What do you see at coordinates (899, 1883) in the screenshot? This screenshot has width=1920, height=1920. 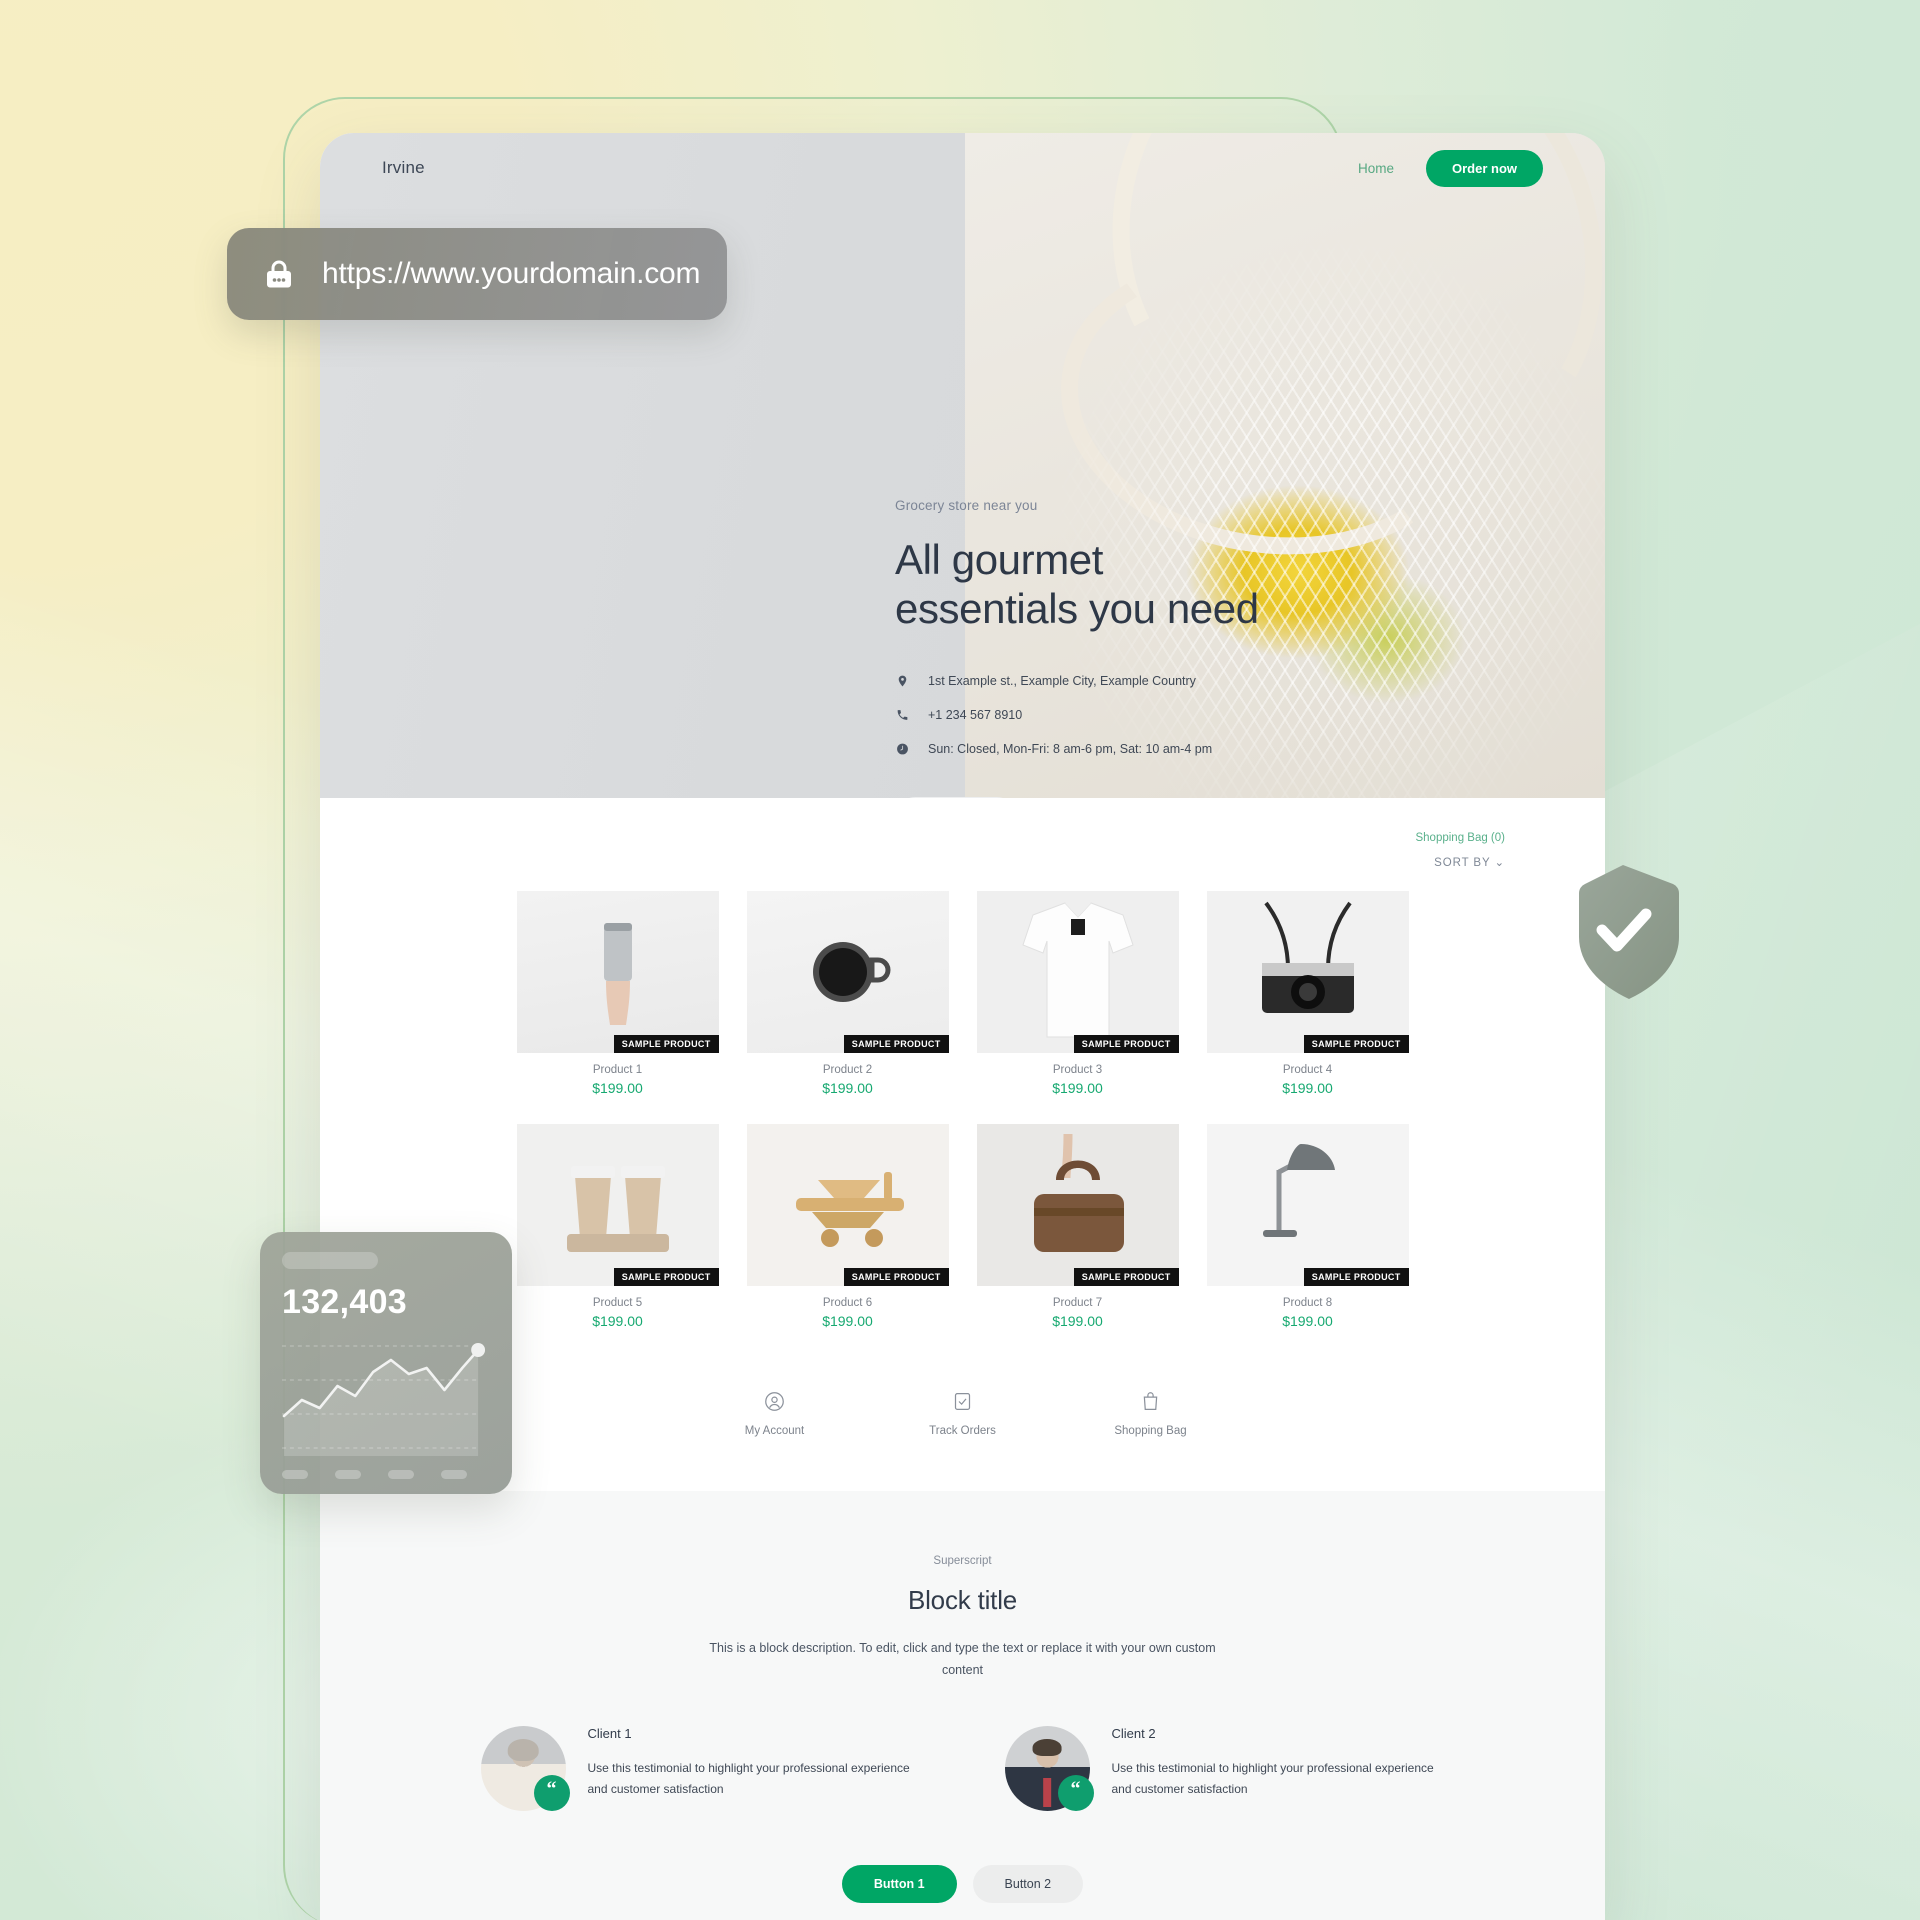 I see `block-button-1: Button 1` at bounding box center [899, 1883].